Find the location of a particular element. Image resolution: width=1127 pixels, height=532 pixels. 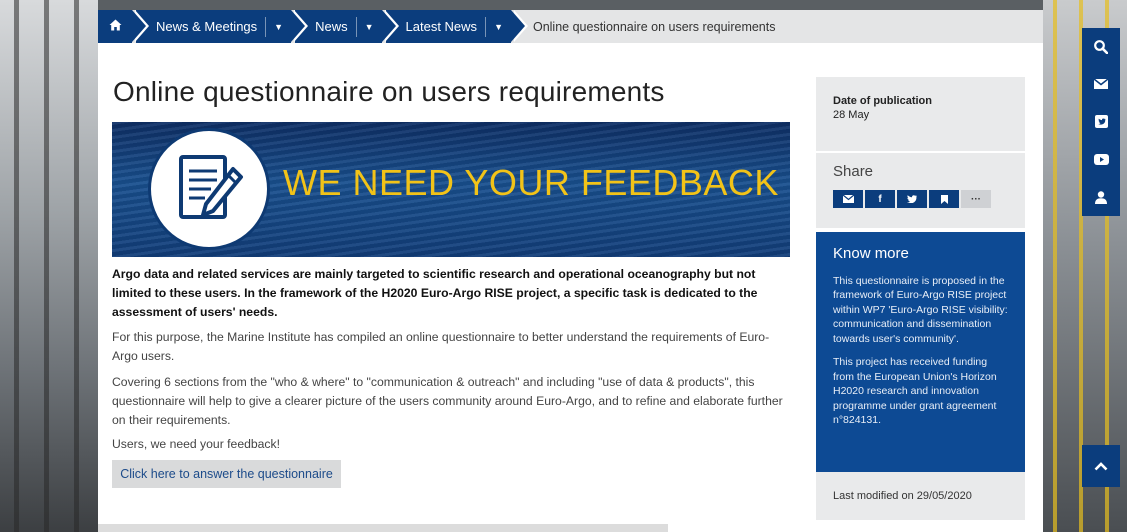

breadcrumb-item-news-meetings: News & Meetings ▼ is located at coordinates (222, 26).